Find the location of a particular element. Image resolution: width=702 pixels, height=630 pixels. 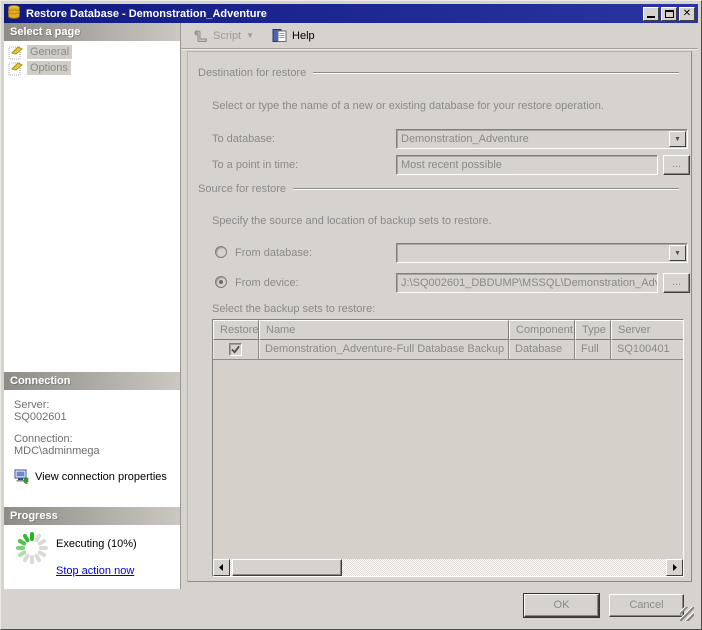

connection-value: MDC\adminmega is located at coordinates (57, 451).